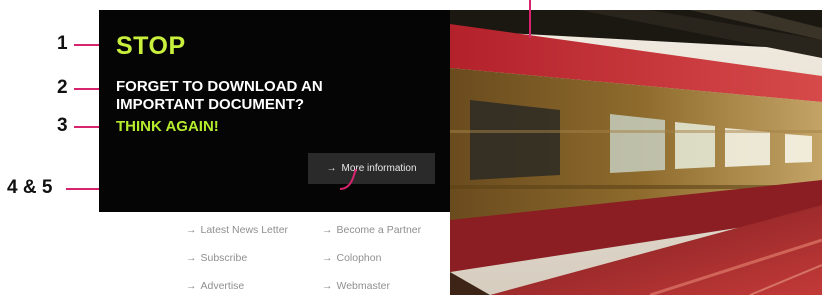 The image size is (822, 295). Describe the element at coordinates (530, 19) in the screenshot. I see `callout-line-top` at that location.